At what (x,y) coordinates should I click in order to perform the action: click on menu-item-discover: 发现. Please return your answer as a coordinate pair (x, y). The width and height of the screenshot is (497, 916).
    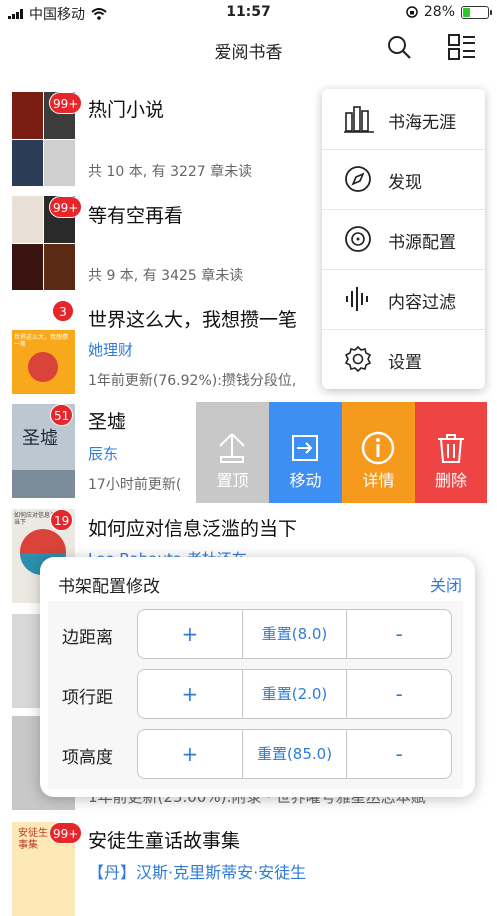
    Looking at the image, I should click on (403, 179).